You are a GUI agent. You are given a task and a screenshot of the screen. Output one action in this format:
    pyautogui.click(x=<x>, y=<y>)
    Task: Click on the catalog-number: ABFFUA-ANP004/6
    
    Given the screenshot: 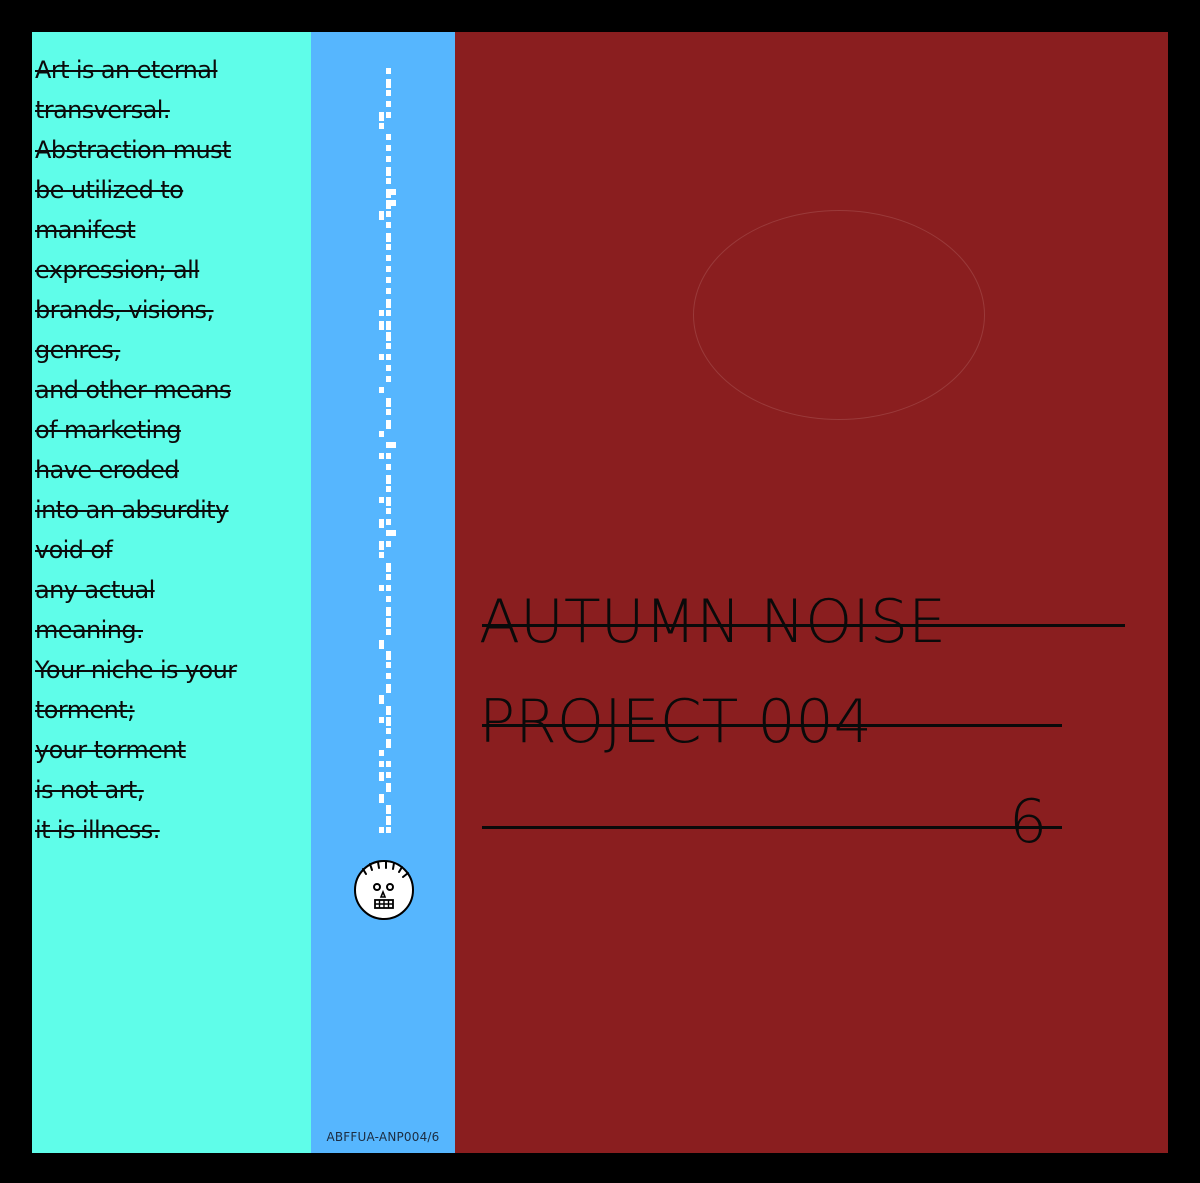 What is the action you would take?
    pyautogui.click(x=383, y=1137)
    